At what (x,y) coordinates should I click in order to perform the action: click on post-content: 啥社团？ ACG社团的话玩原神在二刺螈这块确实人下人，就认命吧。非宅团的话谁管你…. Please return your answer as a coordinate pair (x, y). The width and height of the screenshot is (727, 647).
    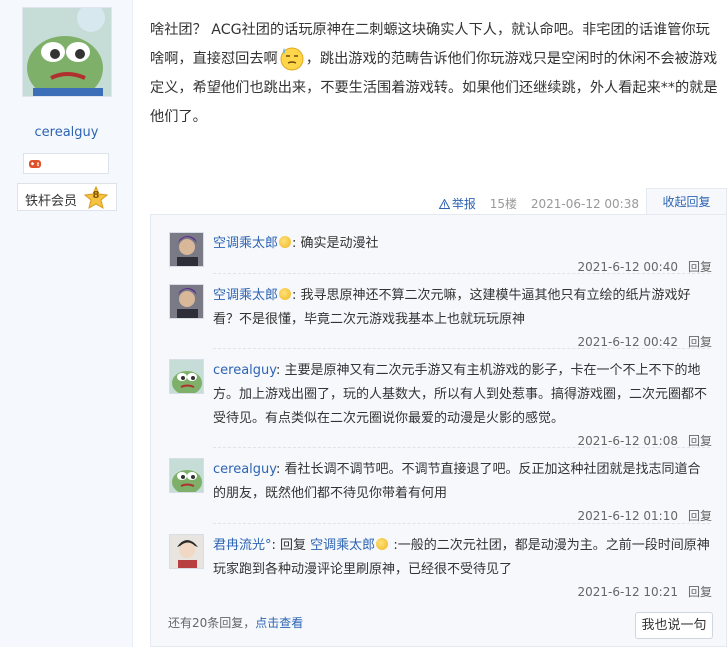
    Looking at the image, I should click on (435, 74).